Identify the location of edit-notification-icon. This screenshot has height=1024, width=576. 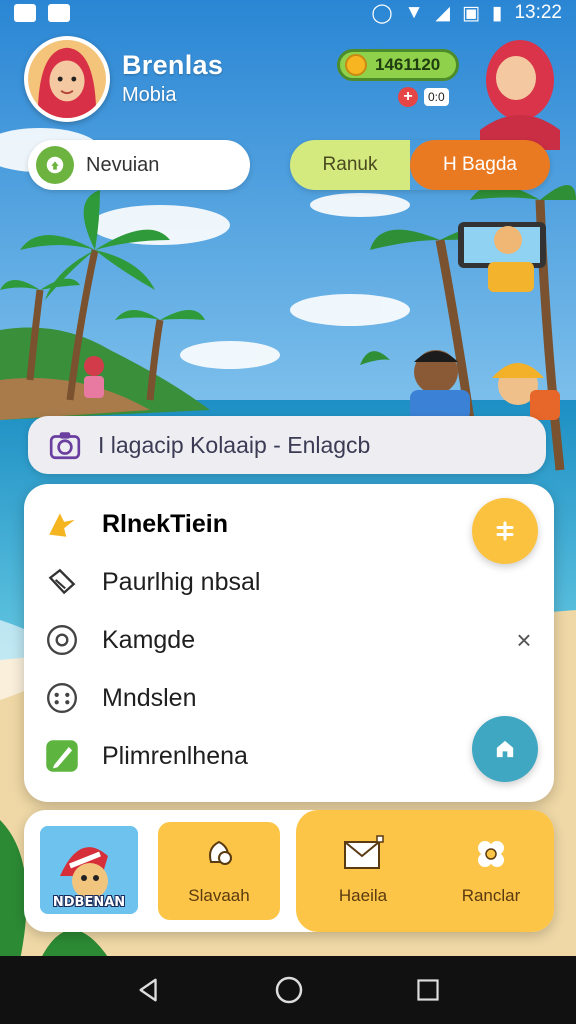
(59, 13).